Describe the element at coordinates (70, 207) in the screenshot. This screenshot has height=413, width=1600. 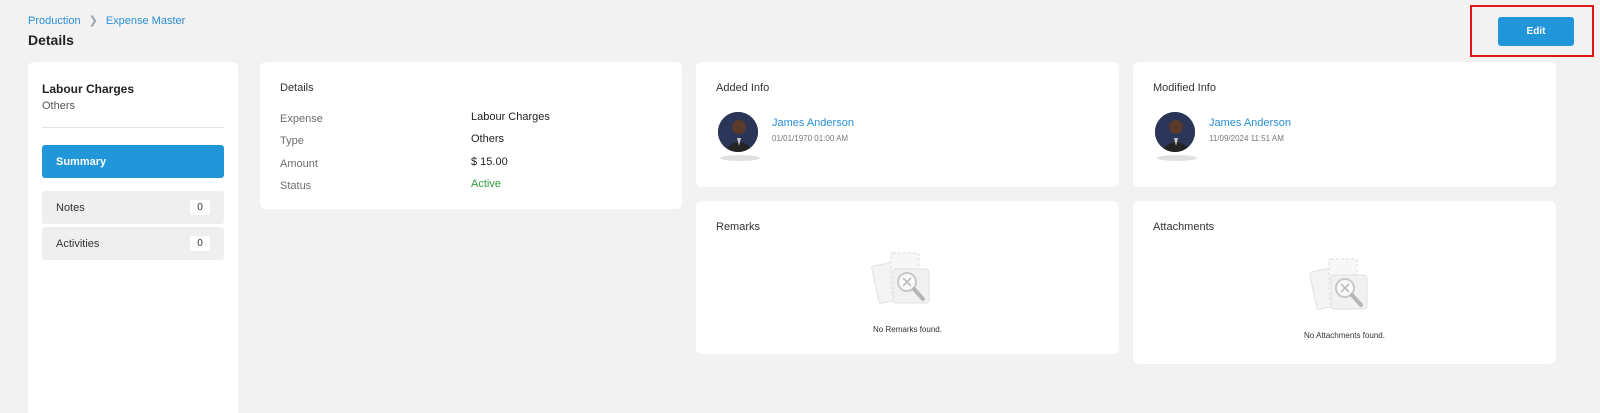
I see `nav-notes-label: Notes` at that location.